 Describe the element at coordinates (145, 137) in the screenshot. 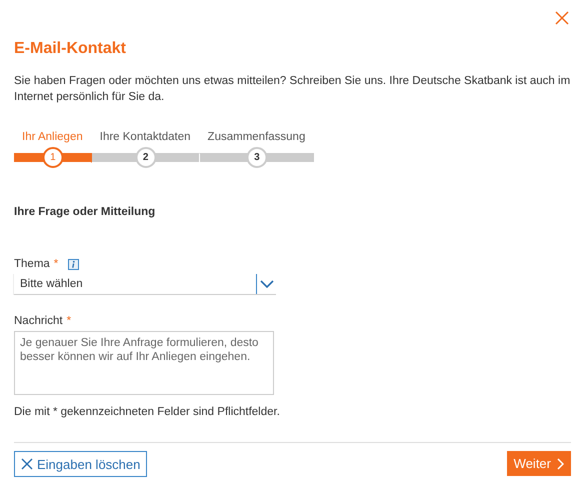

I see `step-label: Ihre Kontaktdaten` at that location.